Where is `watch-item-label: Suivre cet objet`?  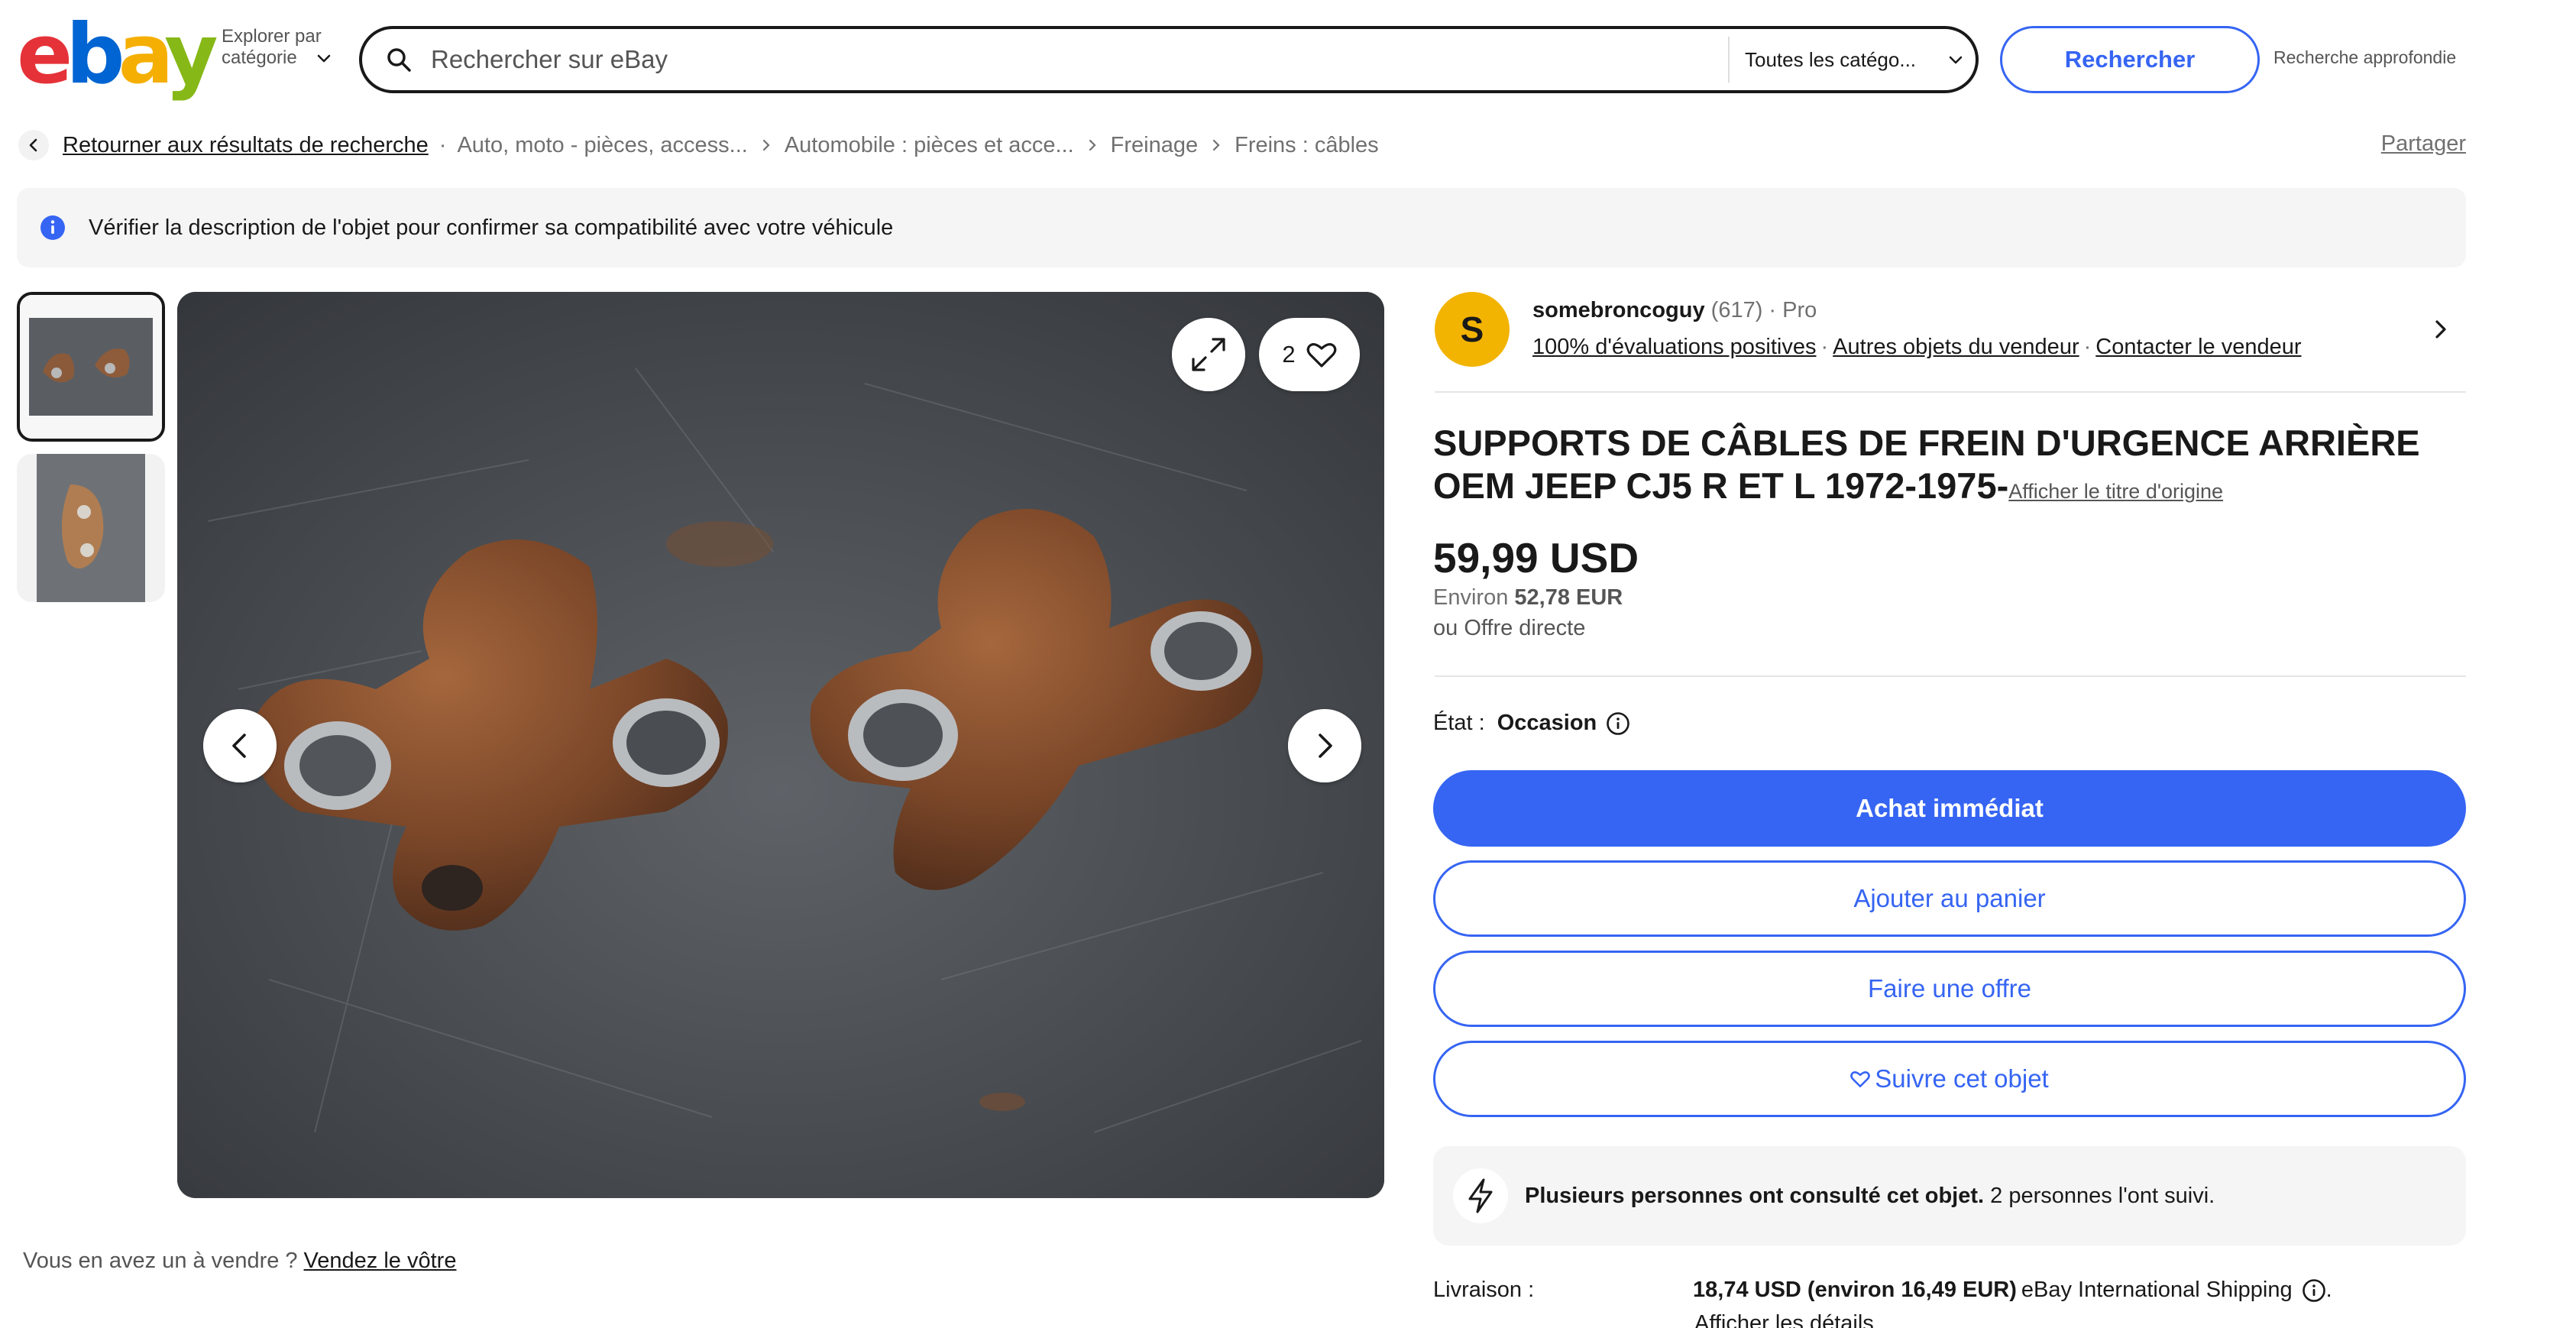 watch-item-label: Suivre cet objet is located at coordinates (1962, 1079).